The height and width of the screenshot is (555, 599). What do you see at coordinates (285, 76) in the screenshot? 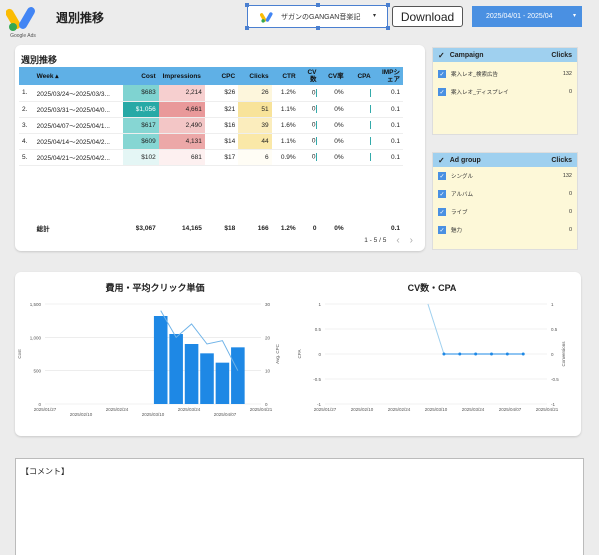
I see `header-ctr: CTR` at bounding box center [285, 76].